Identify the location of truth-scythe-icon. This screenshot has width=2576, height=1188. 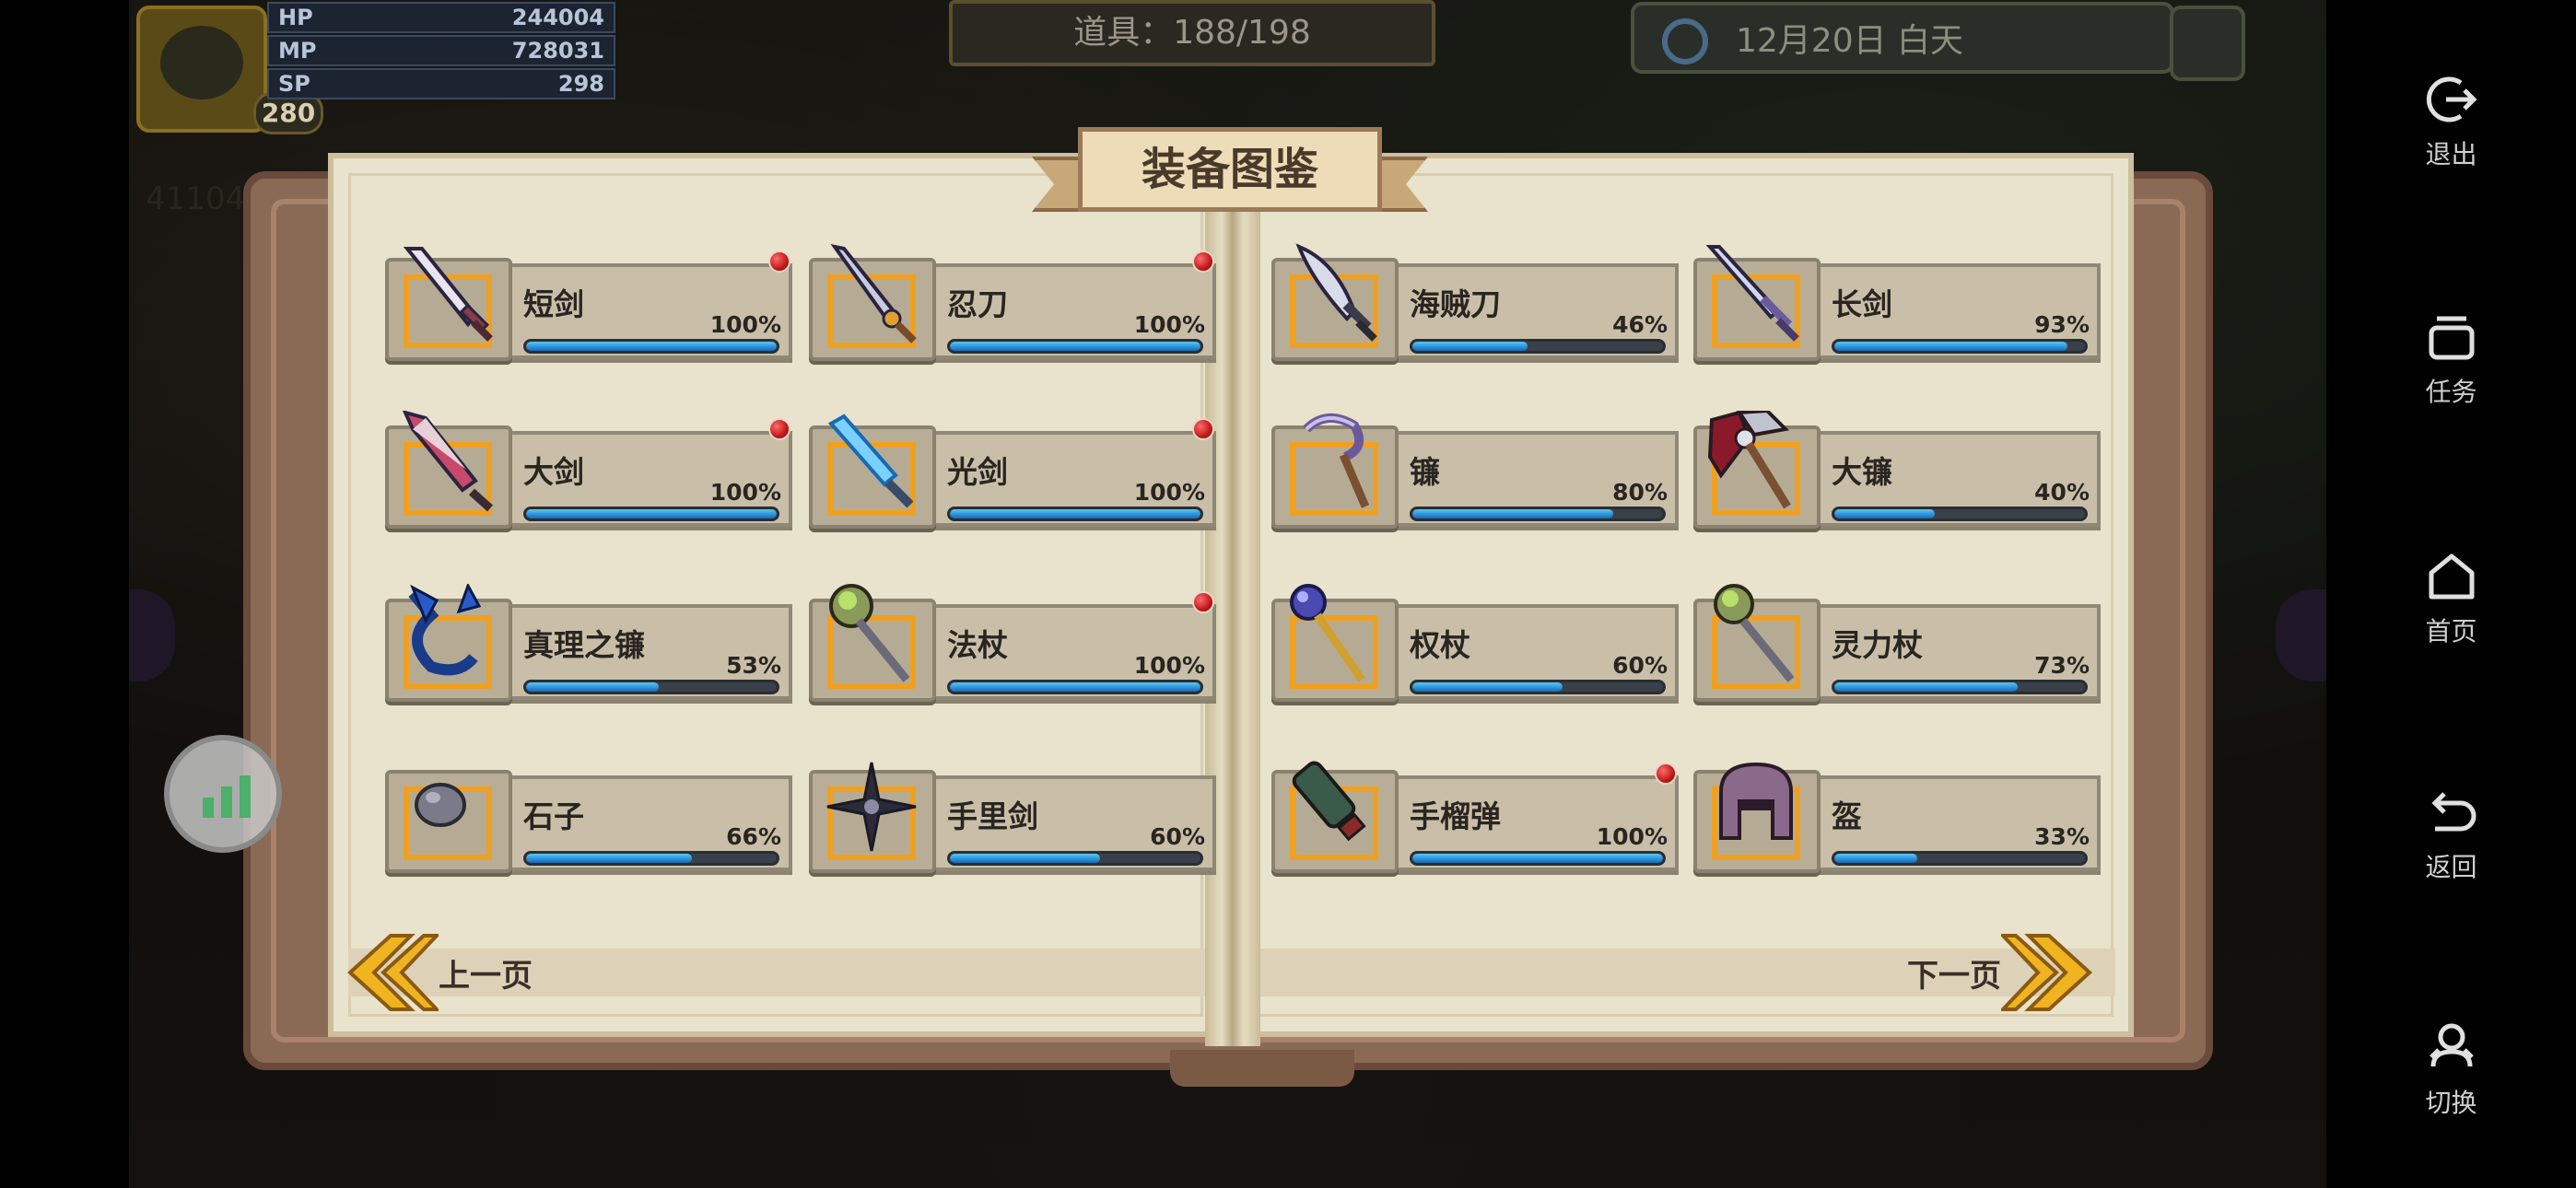
(445, 630).